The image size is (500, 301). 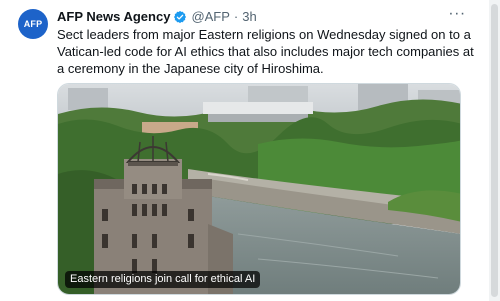 I want to click on verified-badge-icon, so click(x=180, y=17).